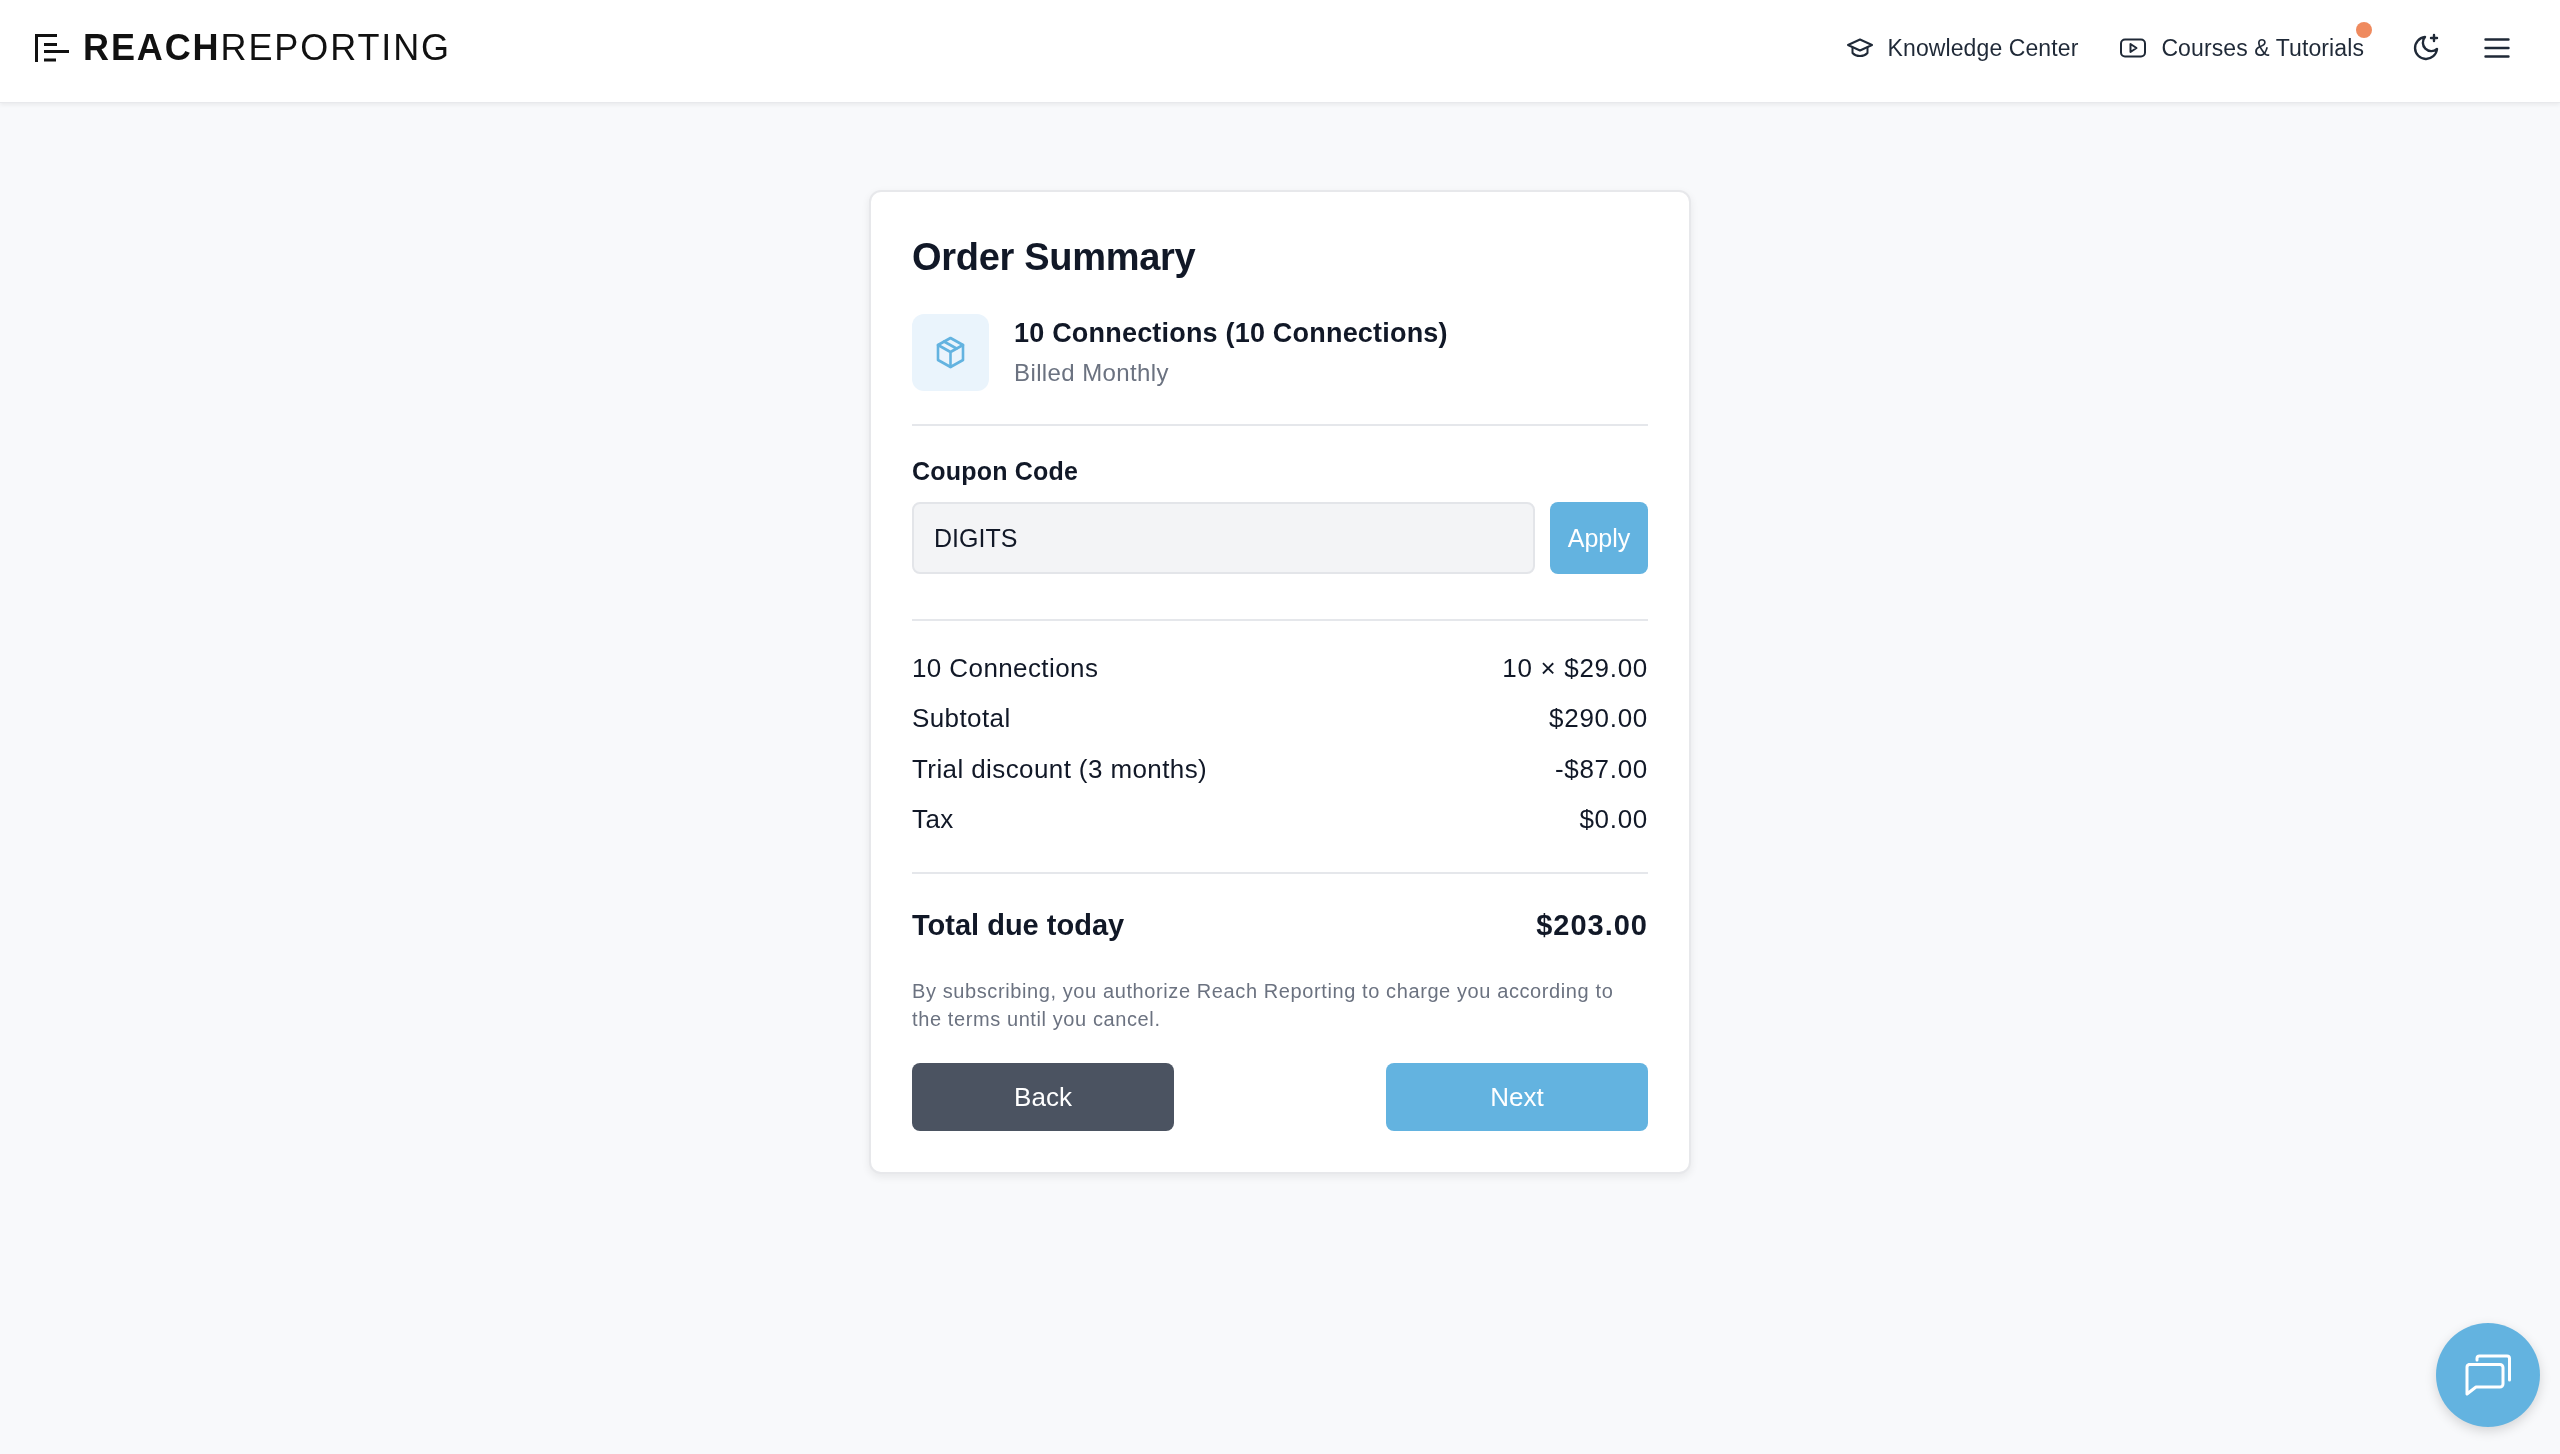  What do you see at coordinates (1060, 769) in the screenshot?
I see `line-item-label: Trial discount (3 months)` at bounding box center [1060, 769].